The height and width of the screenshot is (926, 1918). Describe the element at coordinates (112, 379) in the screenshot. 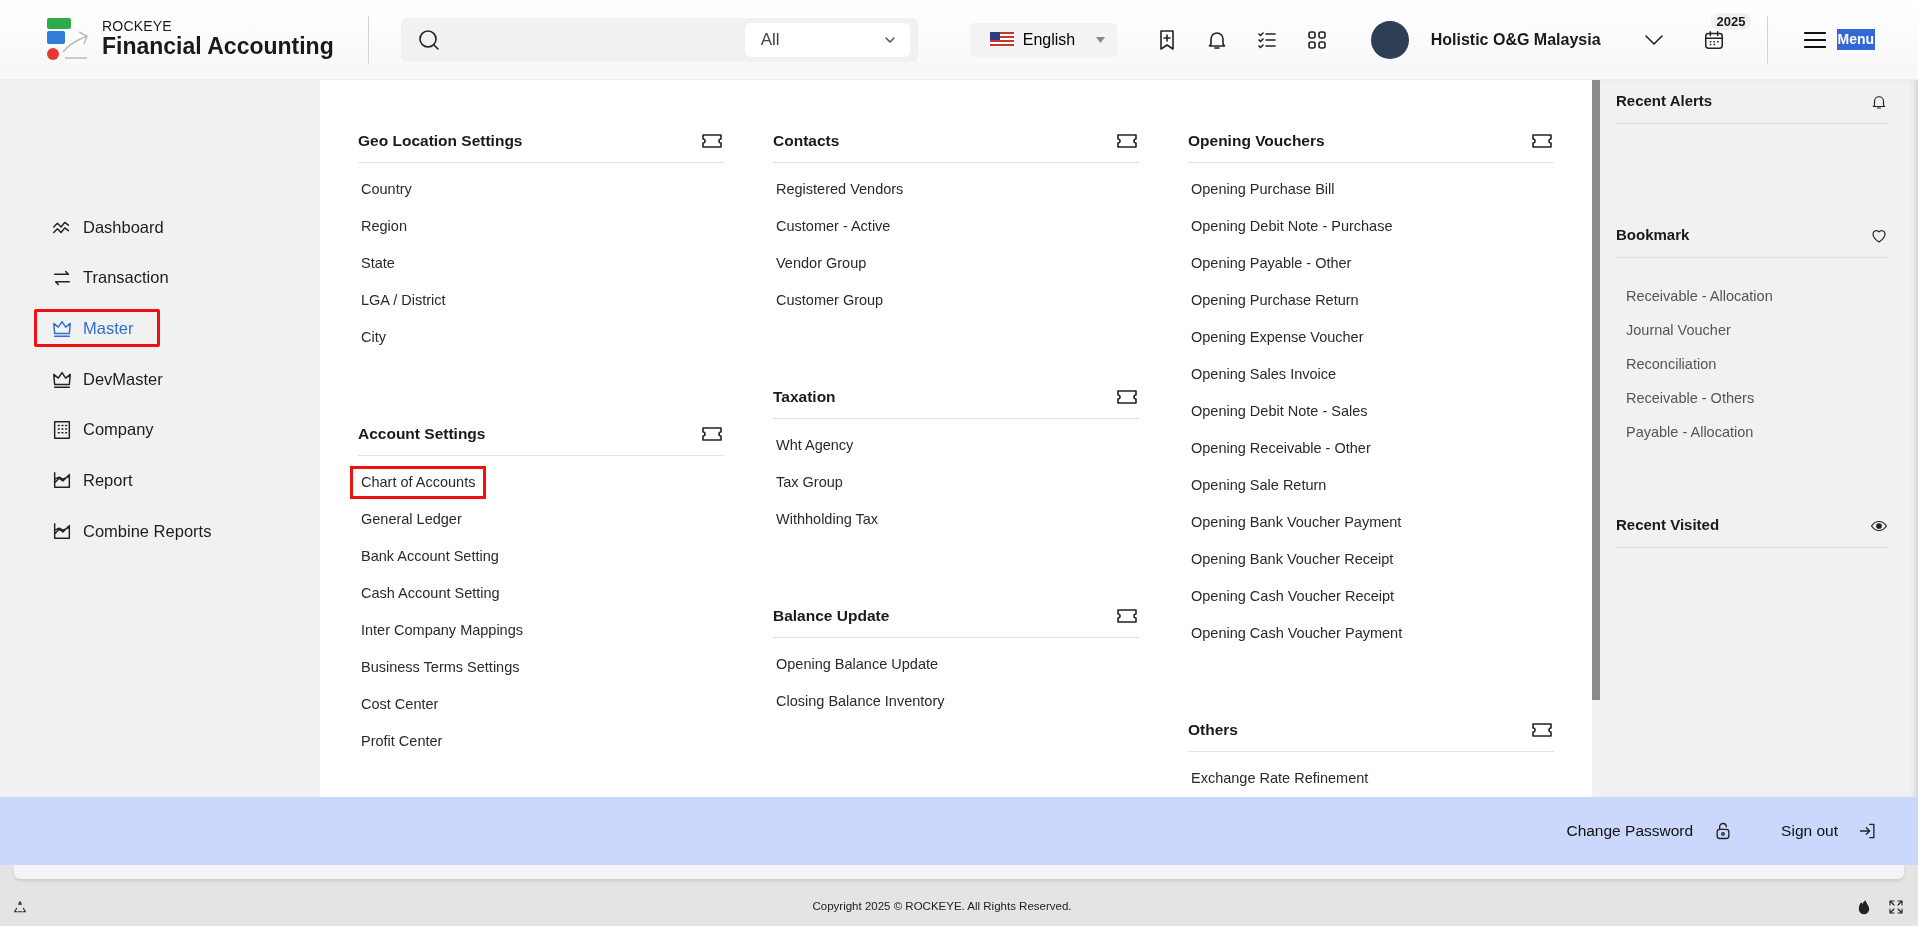

I see `sidebar-item: DevMaster` at that location.